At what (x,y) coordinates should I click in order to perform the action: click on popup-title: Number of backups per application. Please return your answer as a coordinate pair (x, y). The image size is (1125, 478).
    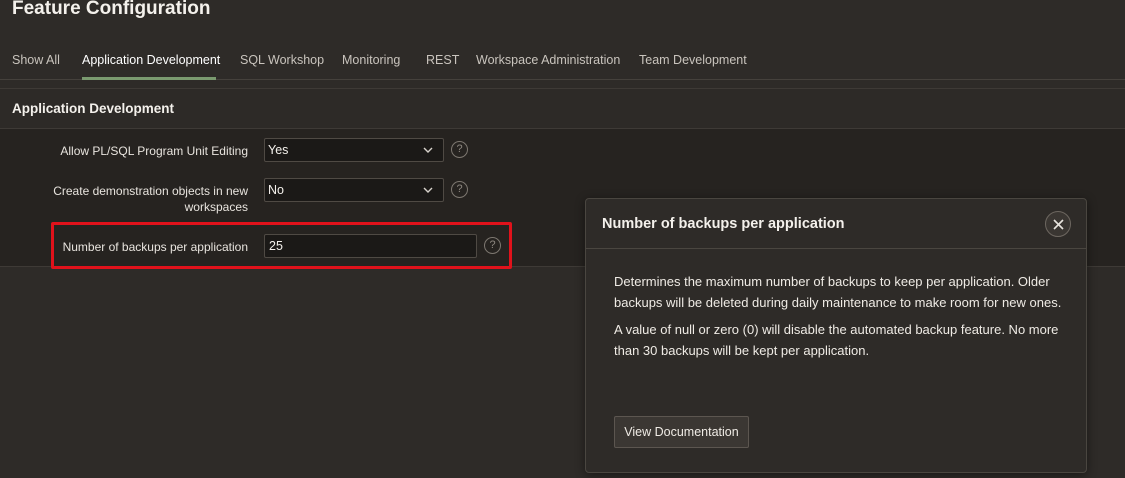
    Looking at the image, I should click on (723, 224).